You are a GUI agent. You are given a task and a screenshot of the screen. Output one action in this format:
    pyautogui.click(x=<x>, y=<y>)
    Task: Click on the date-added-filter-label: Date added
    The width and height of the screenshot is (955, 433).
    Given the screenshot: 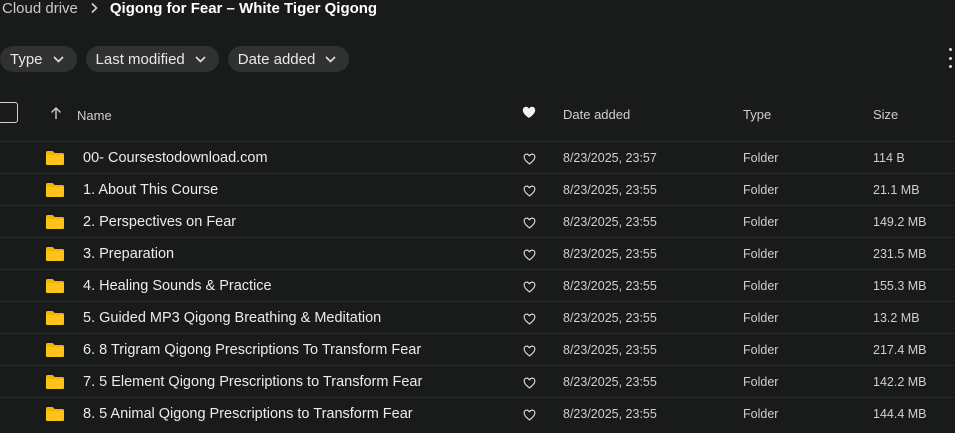 What is the action you would take?
    pyautogui.click(x=276, y=59)
    